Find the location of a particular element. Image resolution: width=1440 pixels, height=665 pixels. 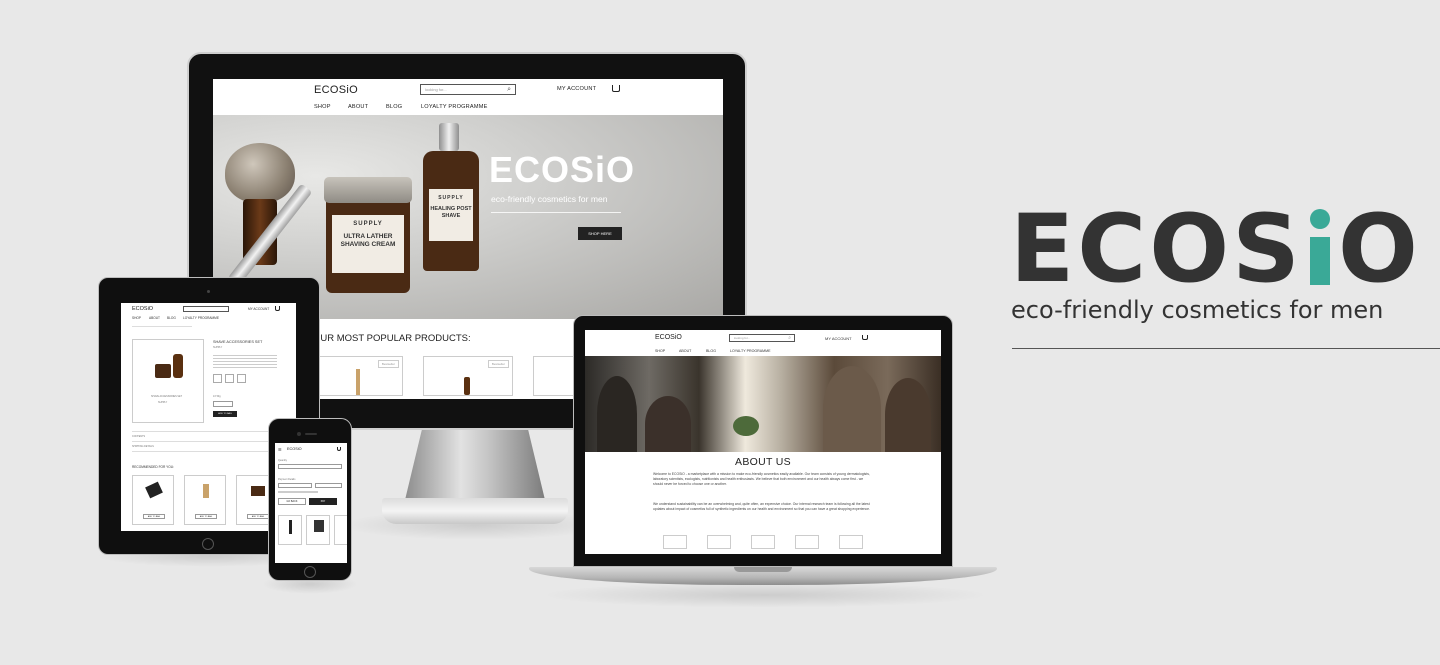

desktop-search-input: looking for... ⌕ is located at coordinates (468, 89).